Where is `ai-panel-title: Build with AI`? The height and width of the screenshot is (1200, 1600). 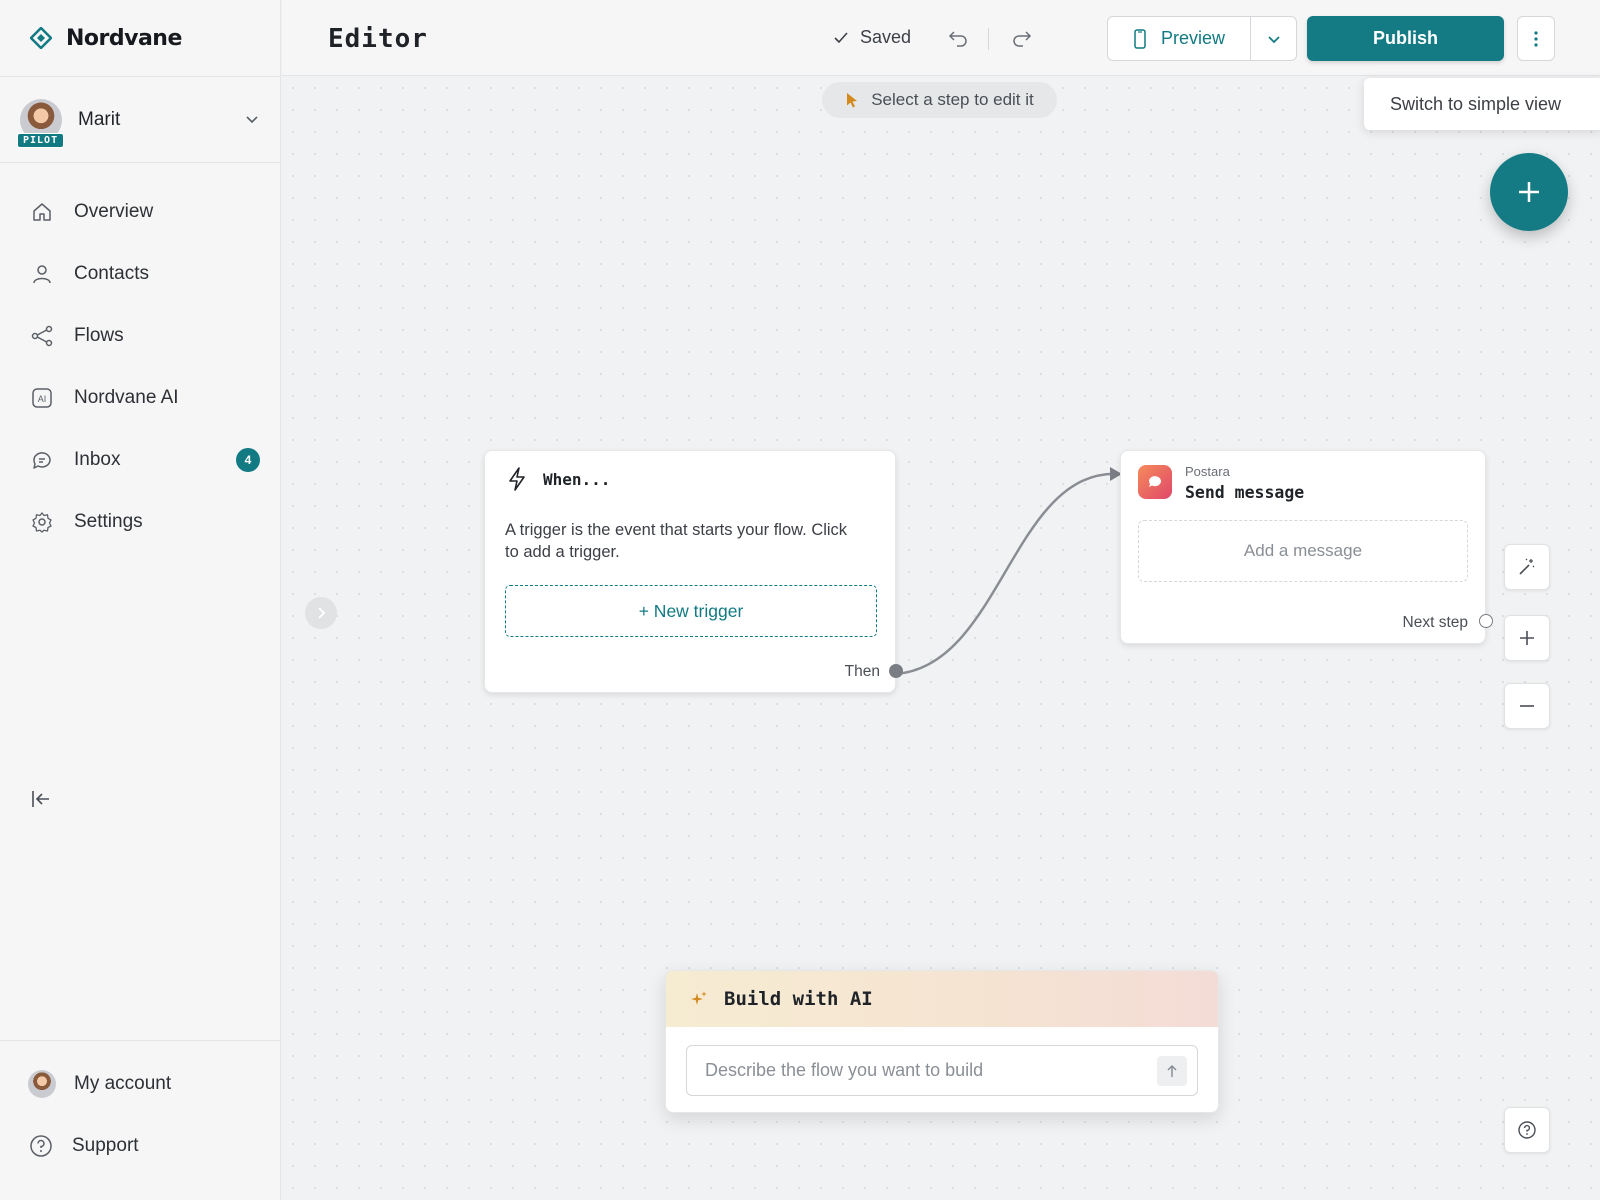 ai-panel-title: Build with AI is located at coordinates (798, 999).